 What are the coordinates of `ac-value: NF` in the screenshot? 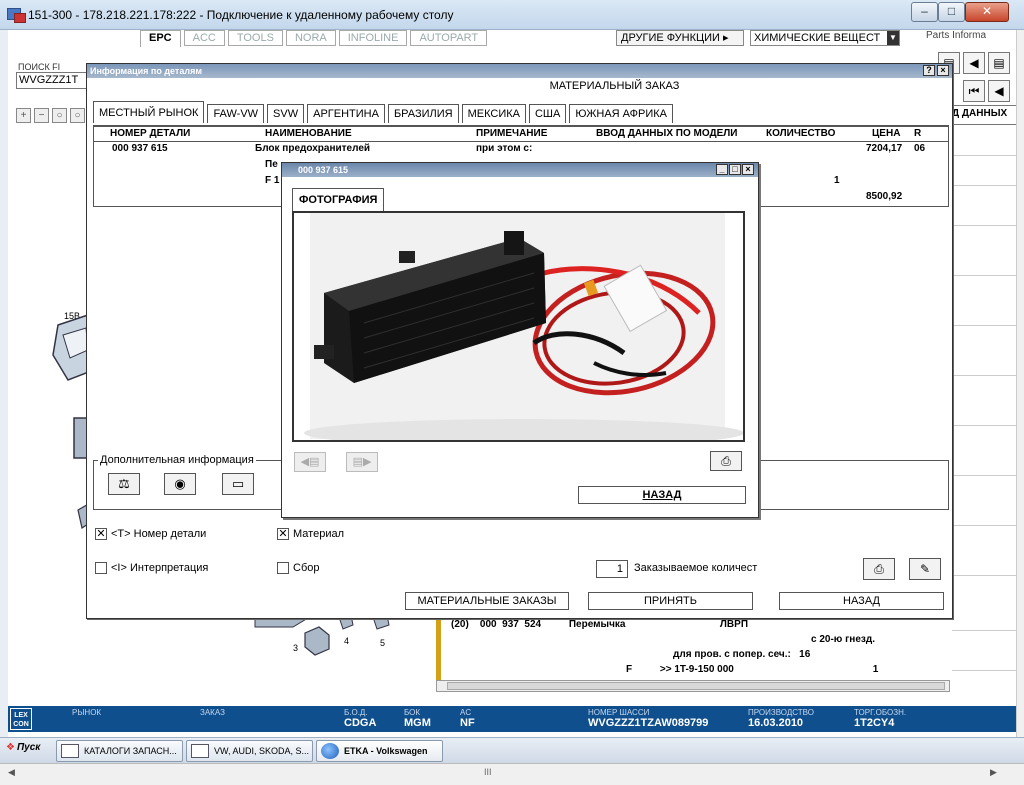 It's located at (467, 723).